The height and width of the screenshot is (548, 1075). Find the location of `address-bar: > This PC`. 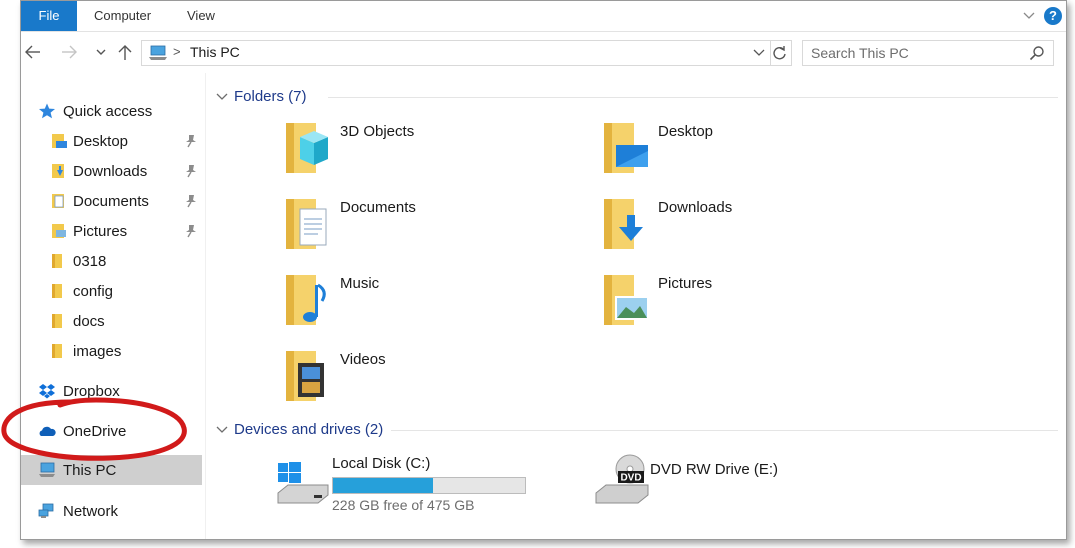

address-bar: > This PC is located at coordinates (456, 53).